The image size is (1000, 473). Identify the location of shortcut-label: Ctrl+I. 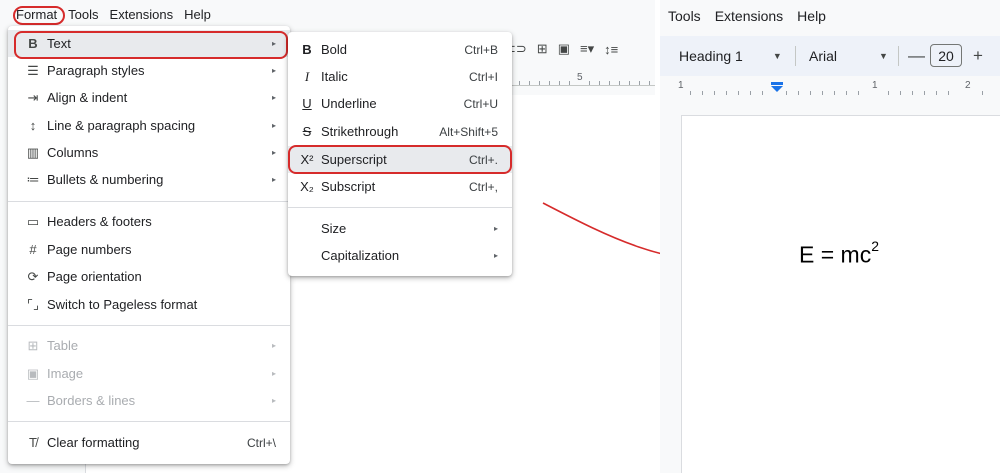
(483, 76).